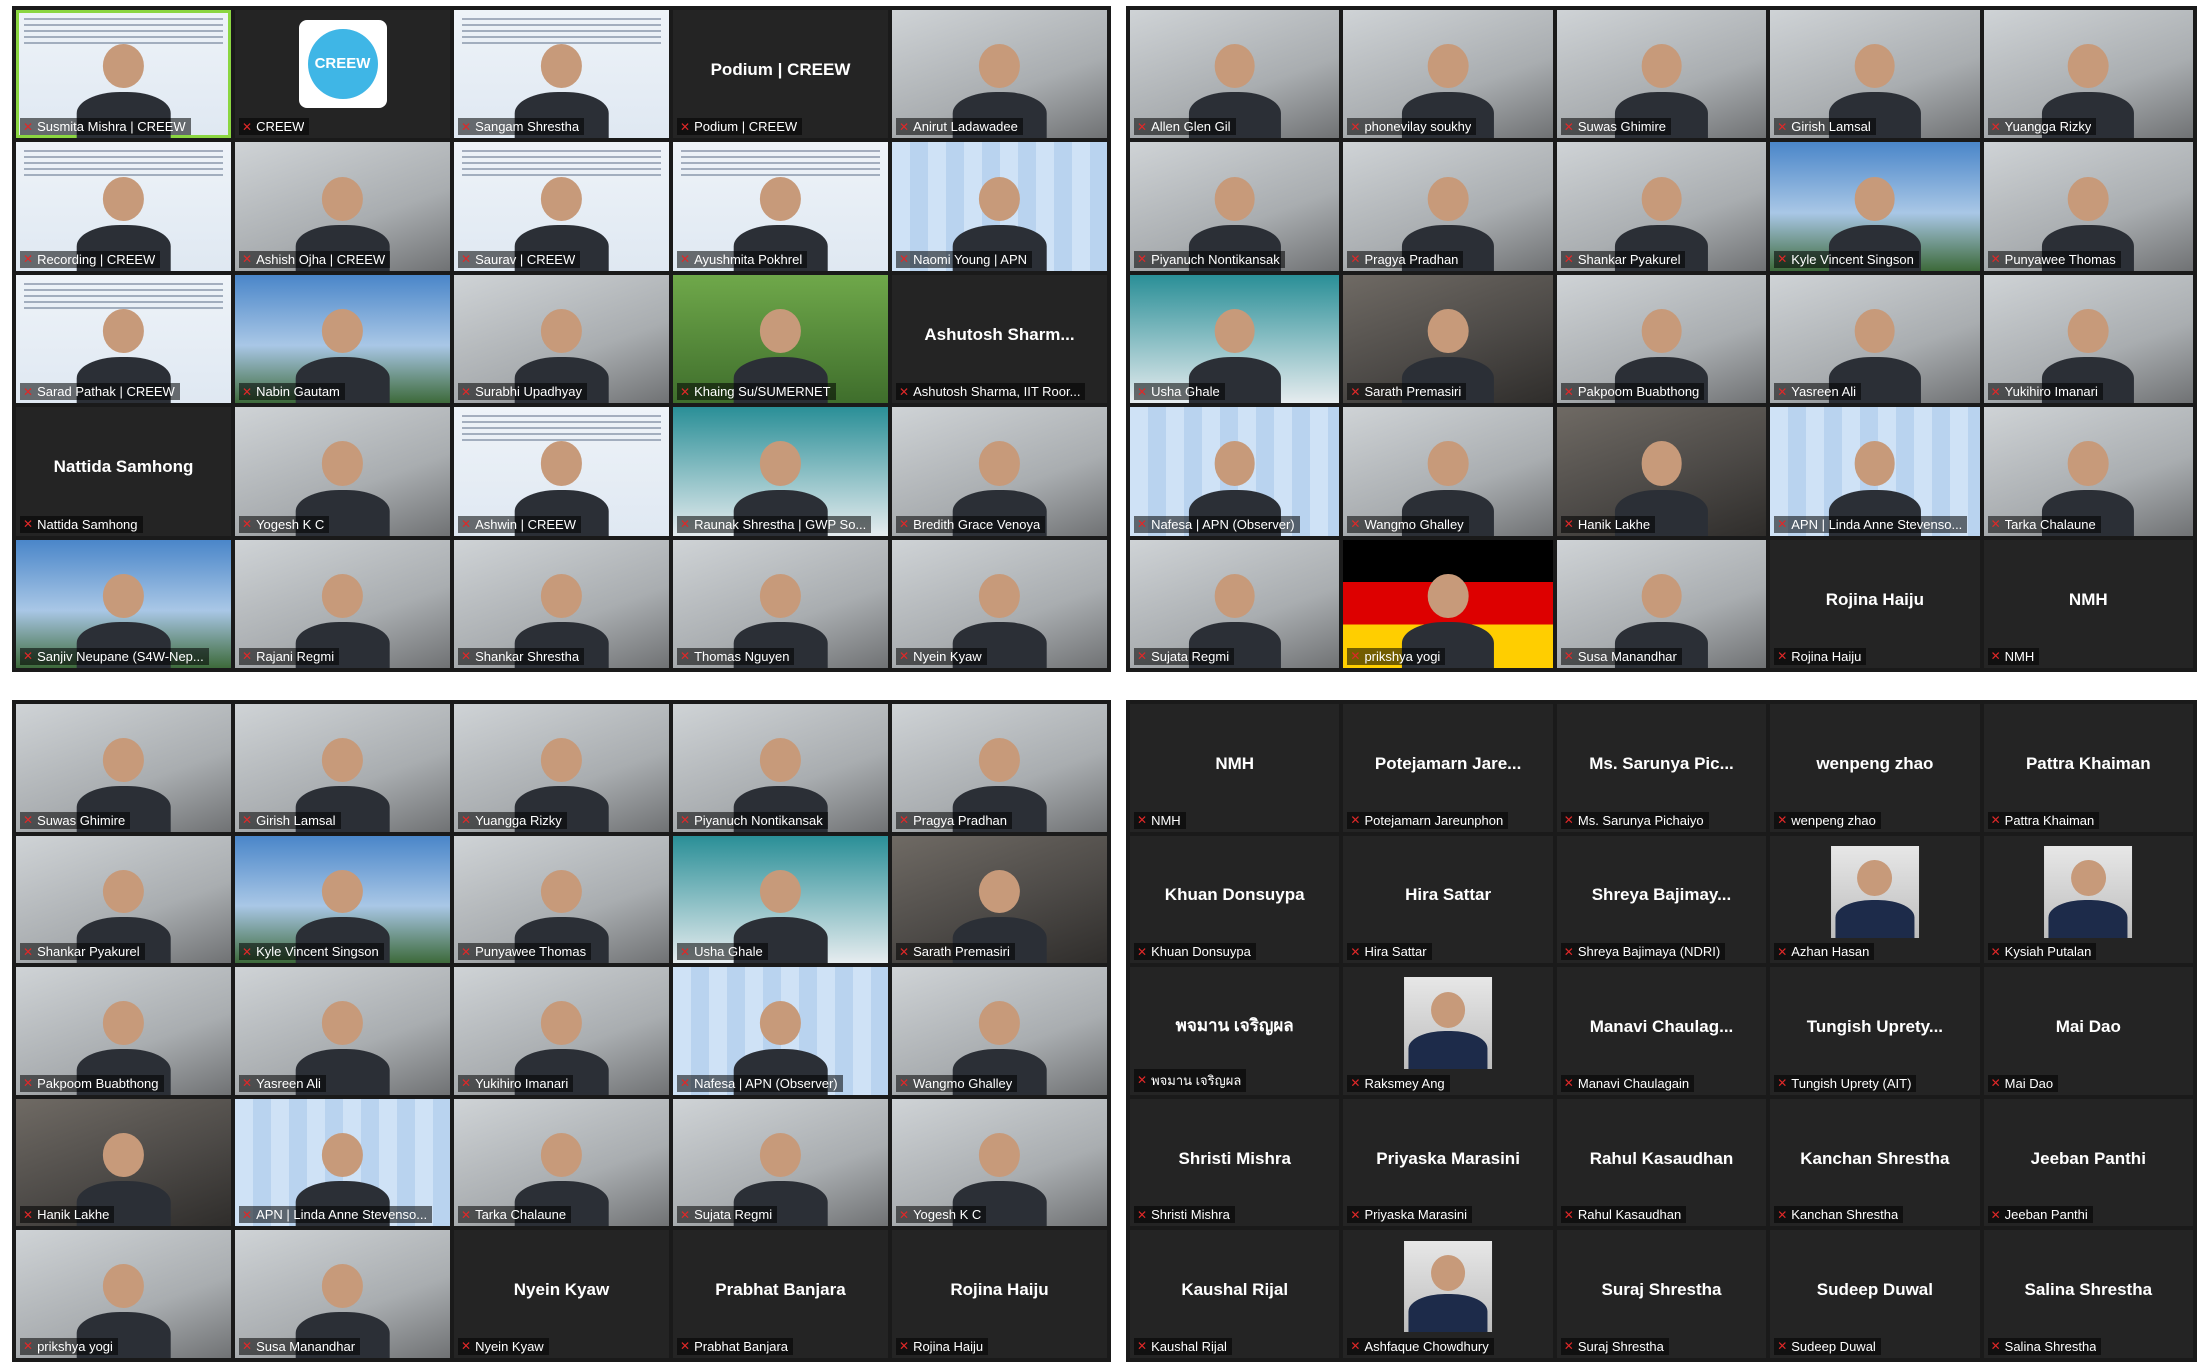 This screenshot has height=1362, width=2197. Describe the element at coordinates (1235, 1294) in the screenshot. I see `participant-tile: Kaushal Rijal ✕ Kaushal Rijal` at that location.